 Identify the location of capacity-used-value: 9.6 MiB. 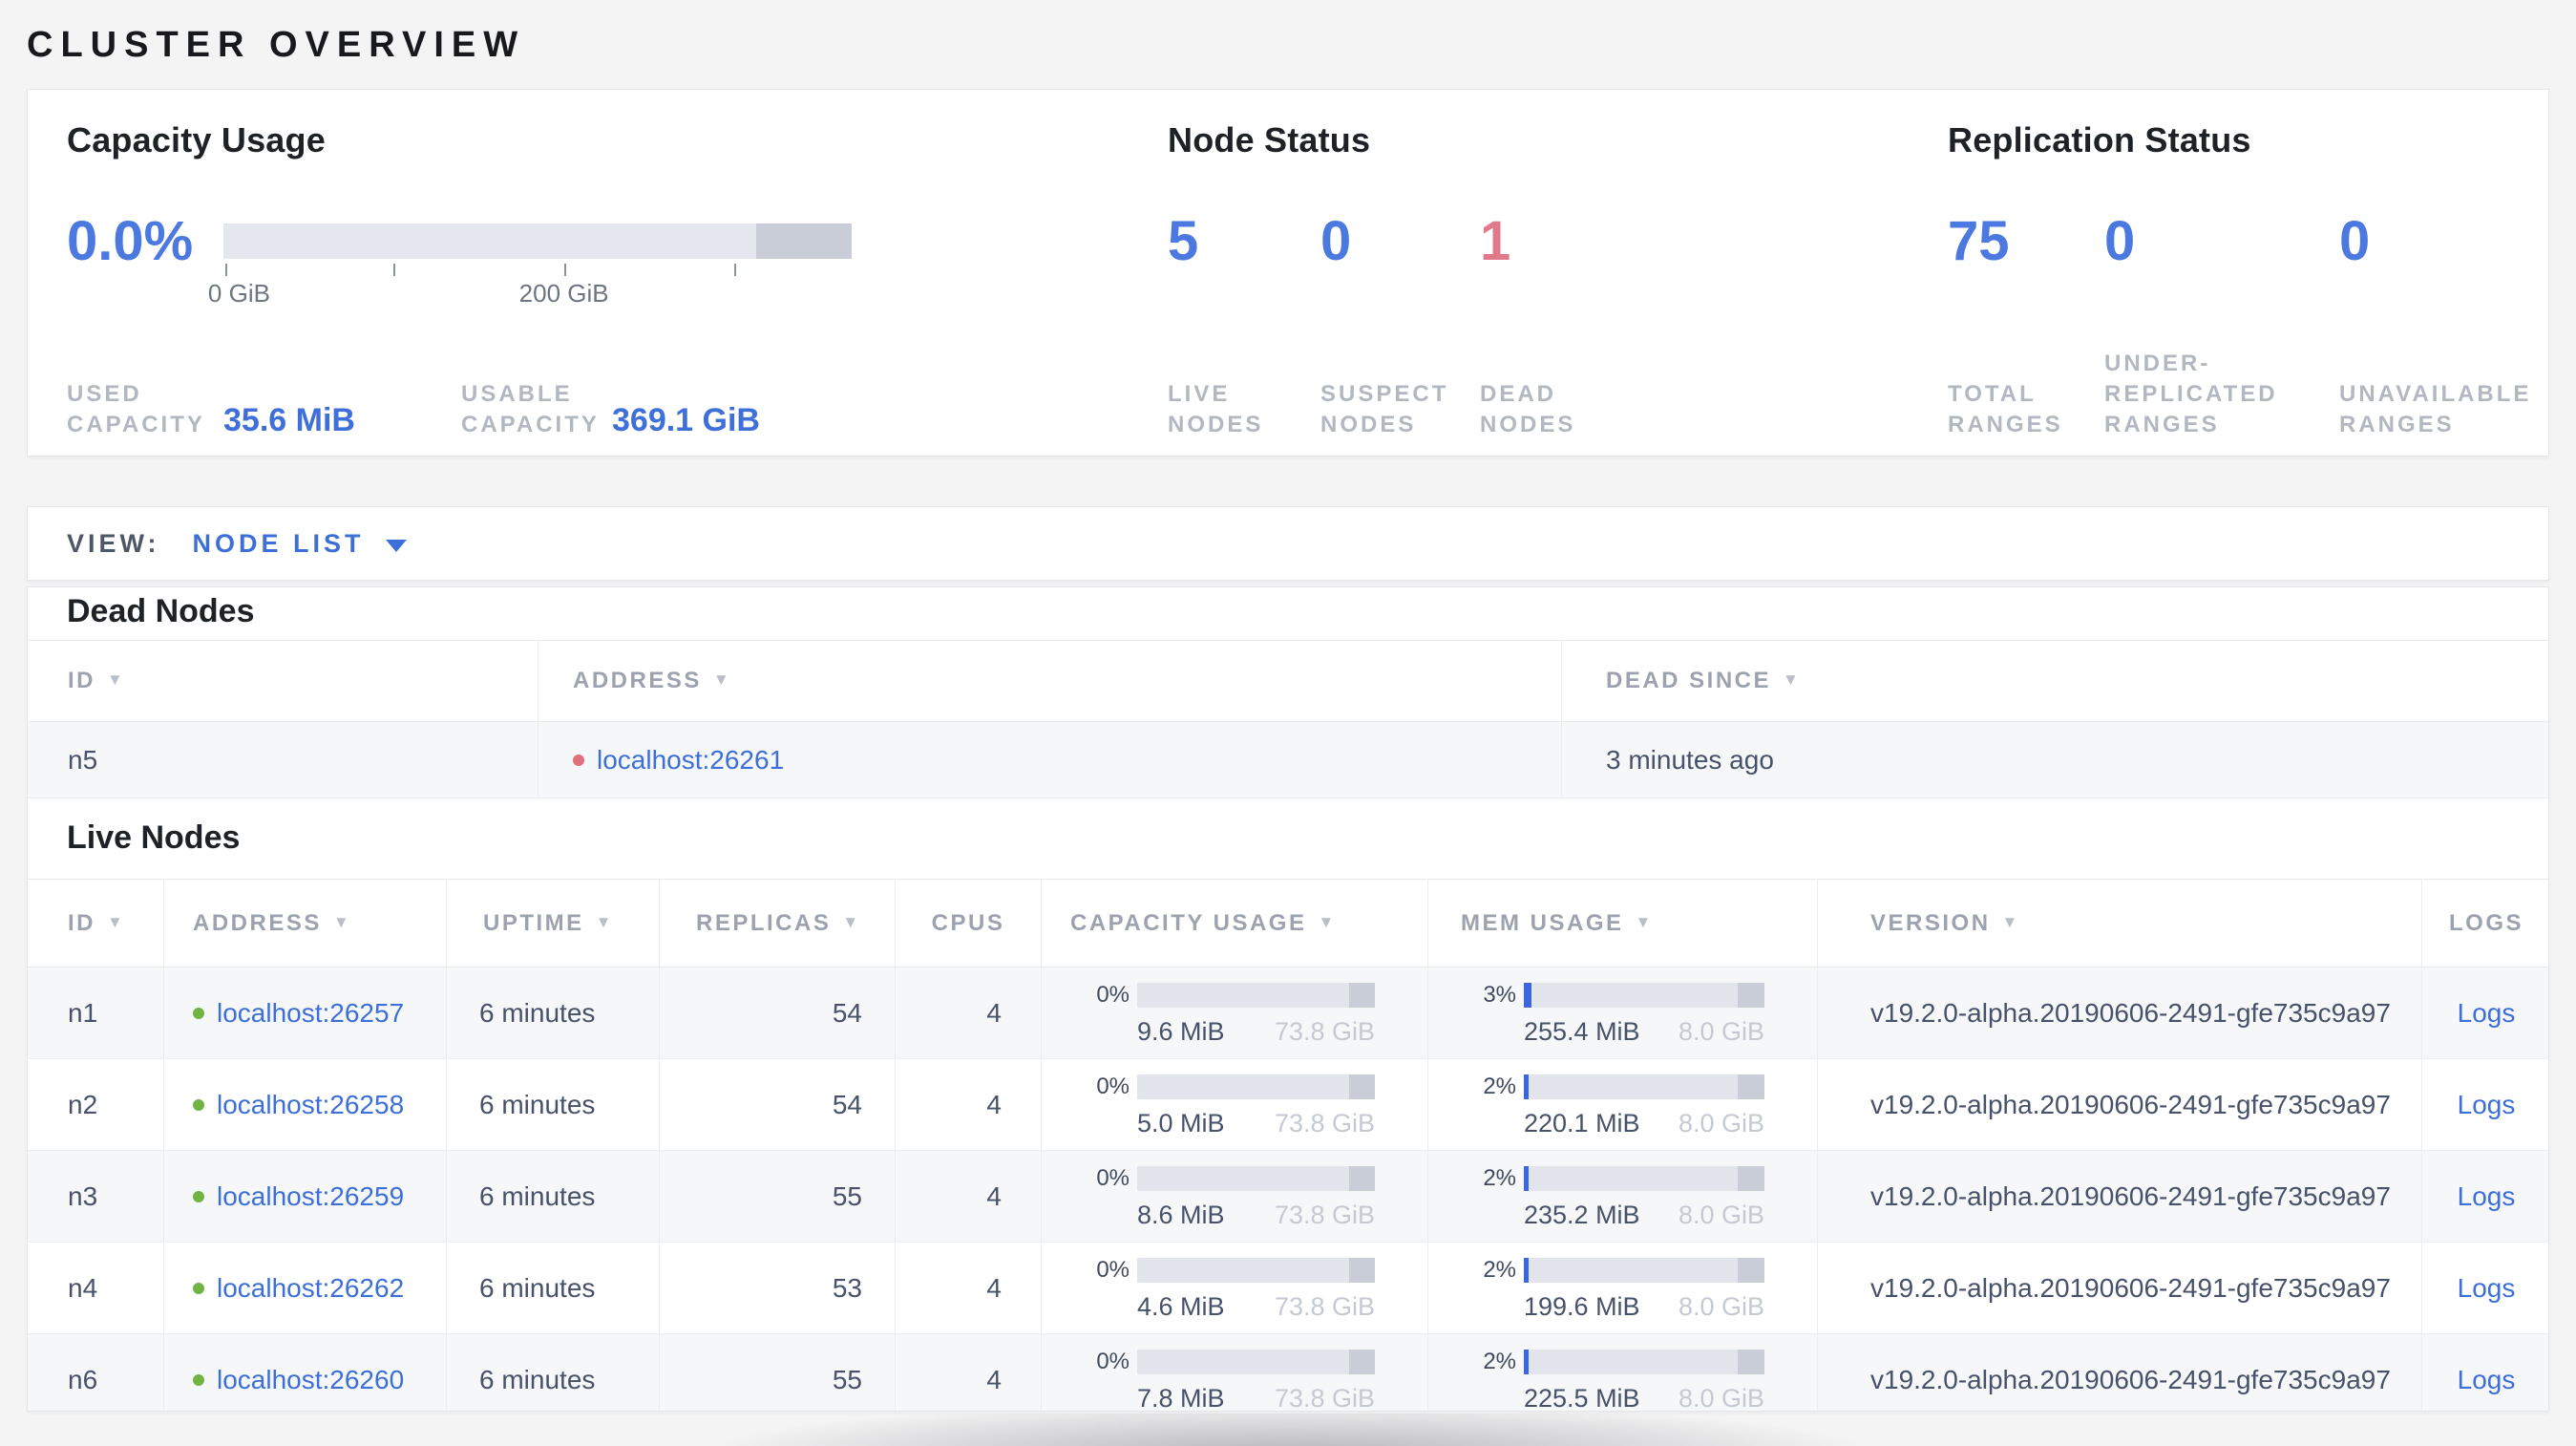
(1181, 1031).